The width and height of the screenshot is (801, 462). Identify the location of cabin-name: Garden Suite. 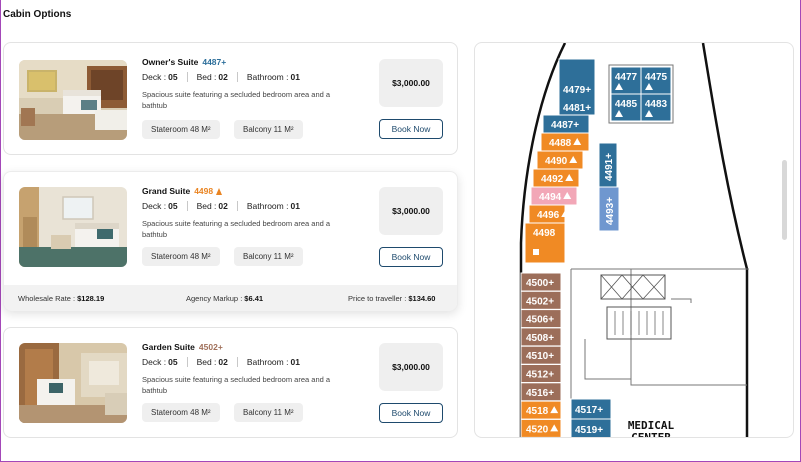
(168, 347).